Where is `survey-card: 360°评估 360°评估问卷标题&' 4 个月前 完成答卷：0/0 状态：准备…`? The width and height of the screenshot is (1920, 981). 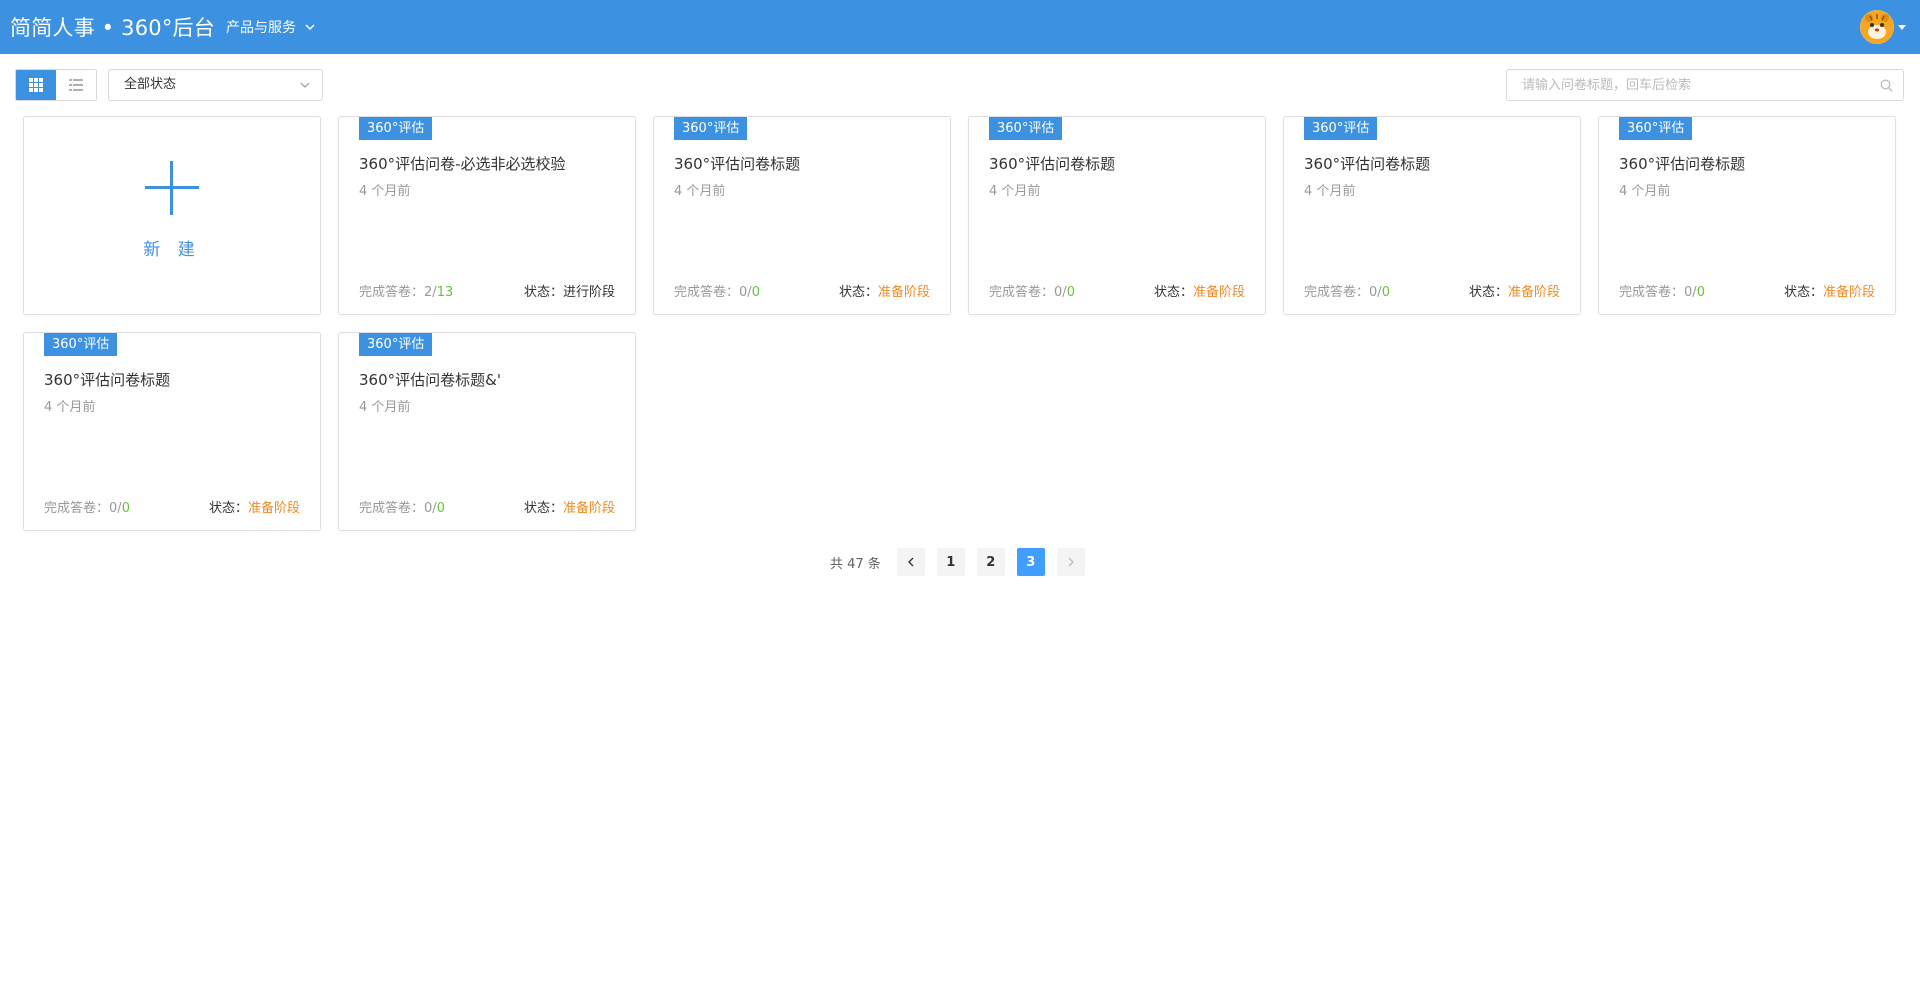 survey-card: 360°评估 360°评估问卷标题&' 4 个月前 完成答卷：0/0 状态：准备… is located at coordinates (487, 431).